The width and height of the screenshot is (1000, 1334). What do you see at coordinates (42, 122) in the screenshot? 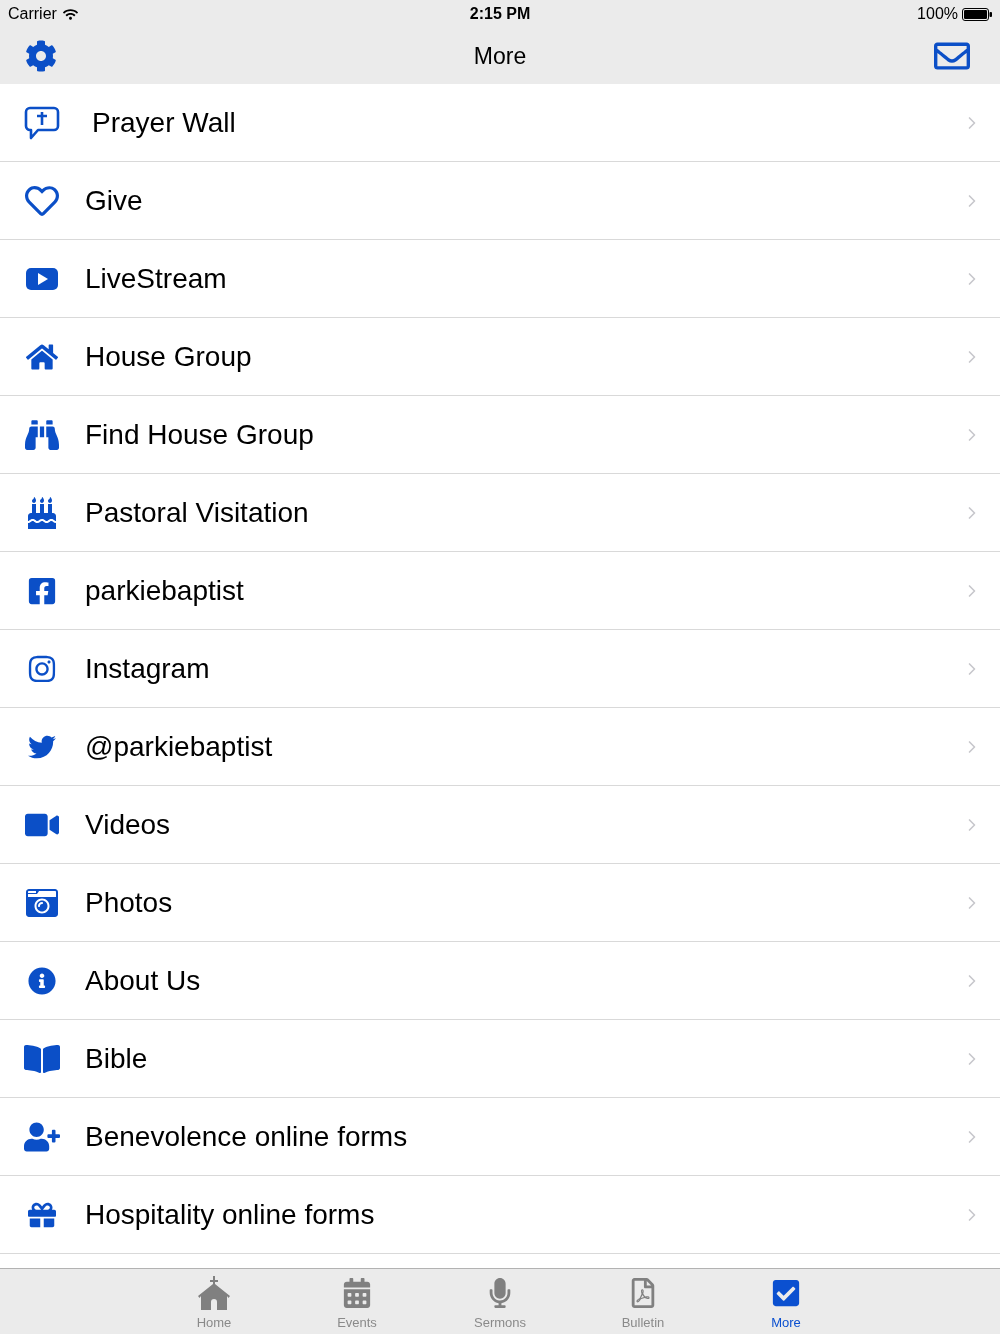
I see `speech-bubble-cross-icon` at bounding box center [42, 122].